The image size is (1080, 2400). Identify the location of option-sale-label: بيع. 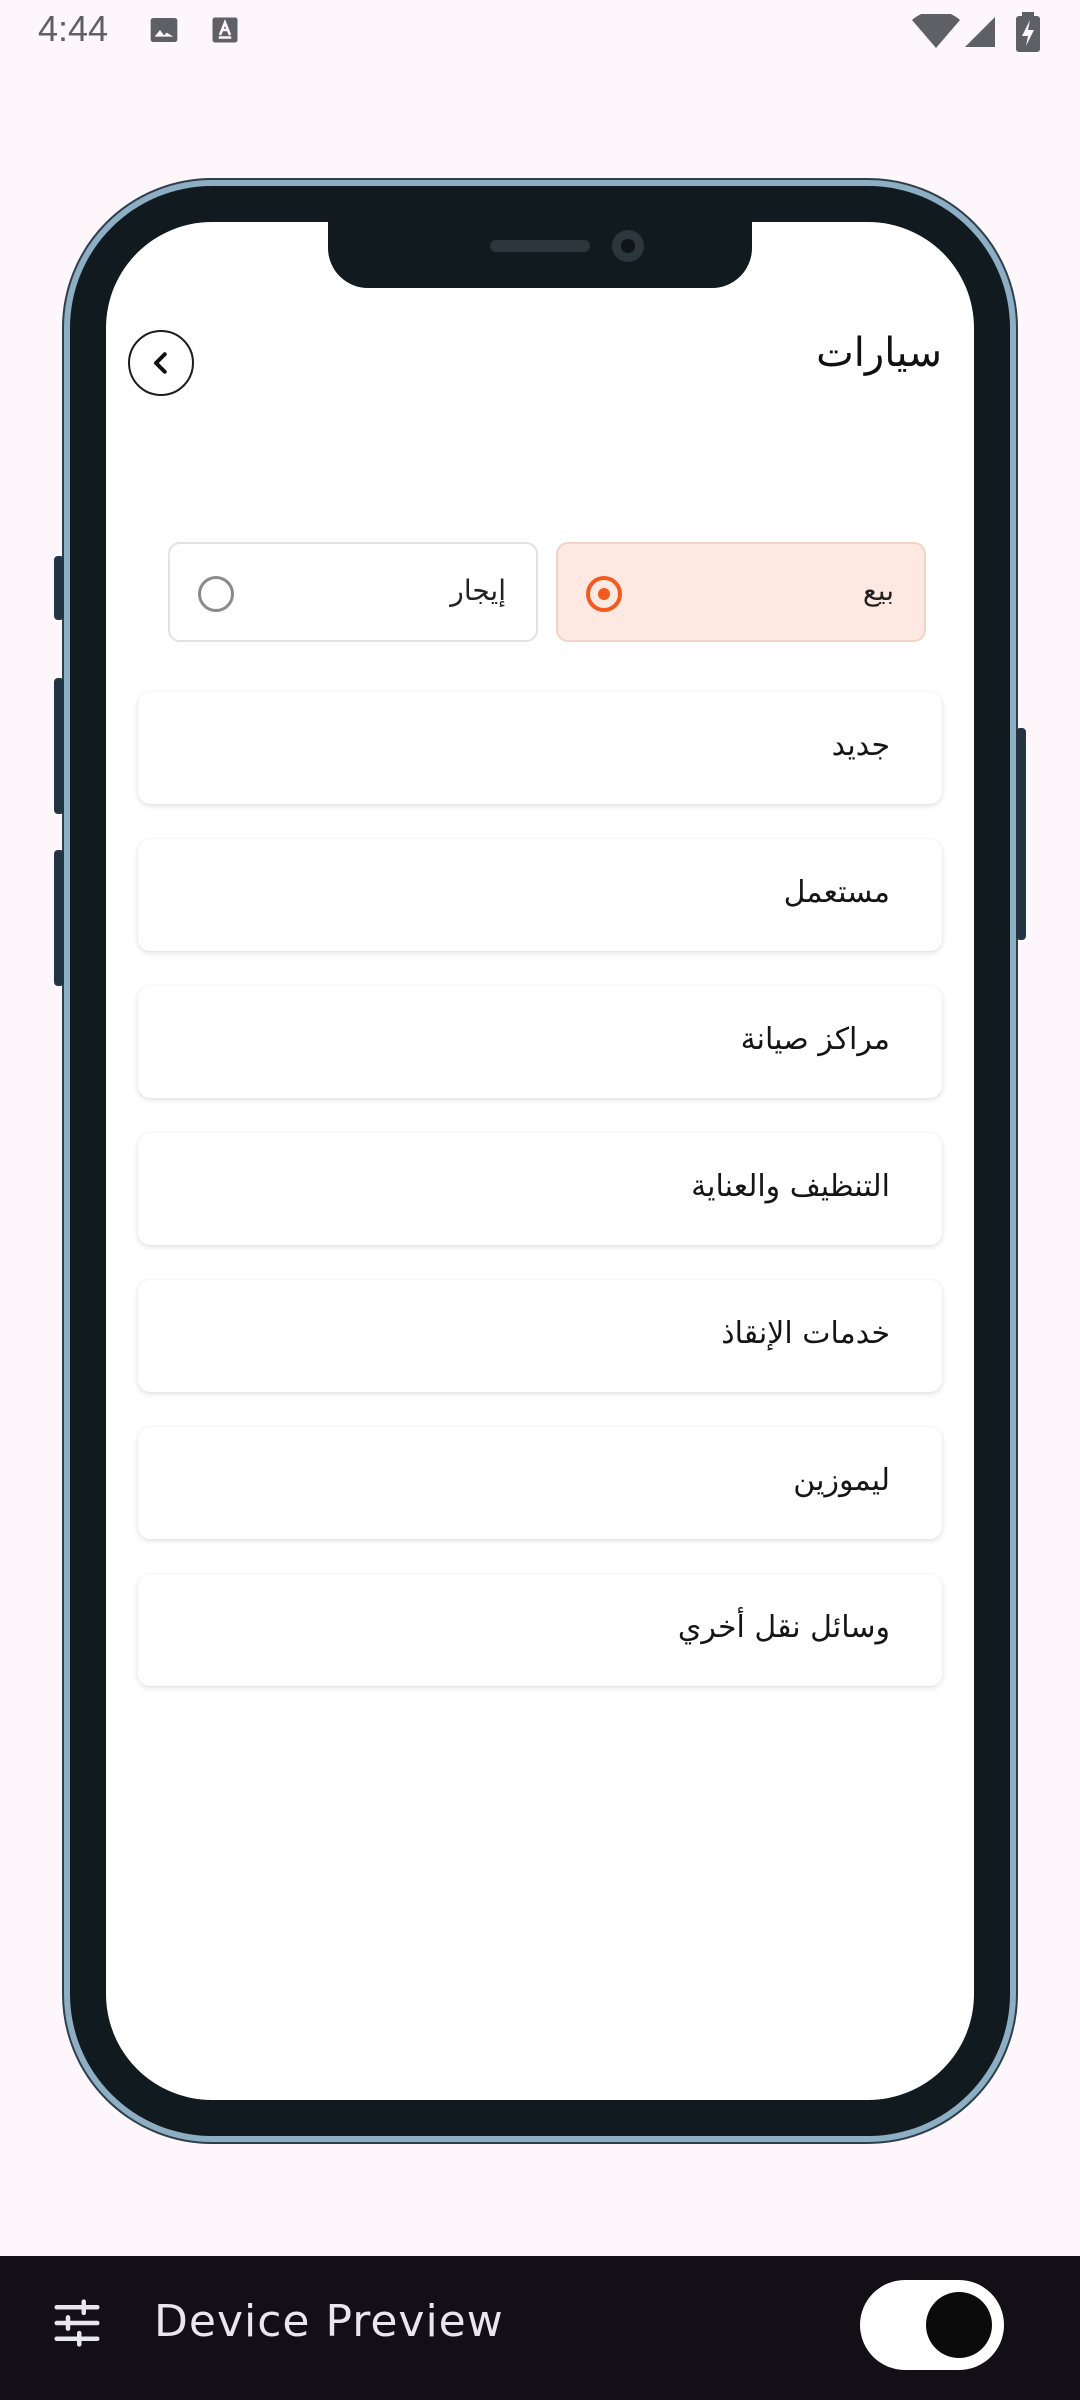
(878, 590).